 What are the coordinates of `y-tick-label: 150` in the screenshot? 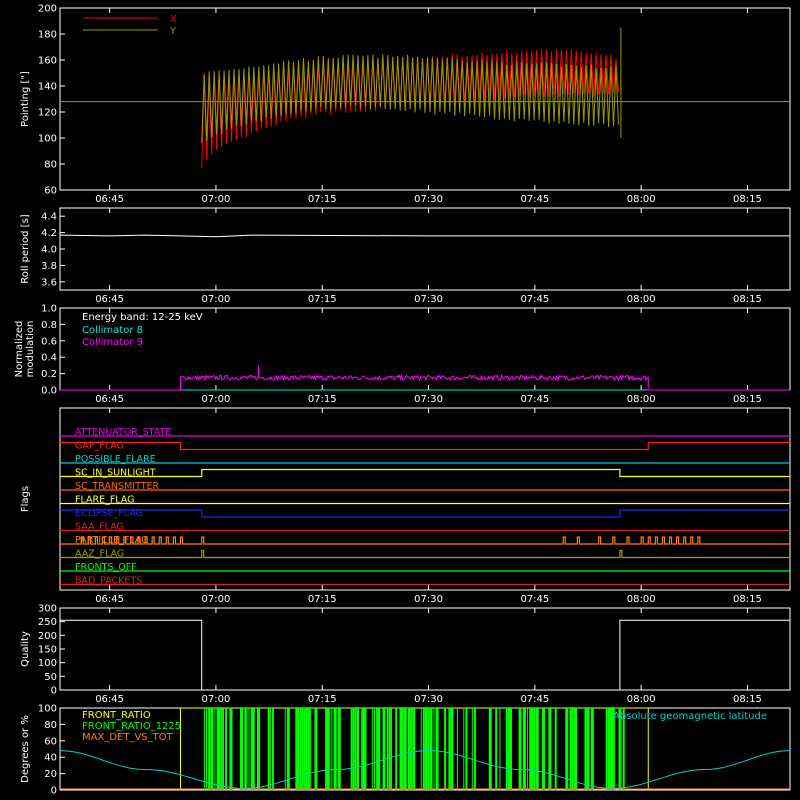 It's located at (47, 650).